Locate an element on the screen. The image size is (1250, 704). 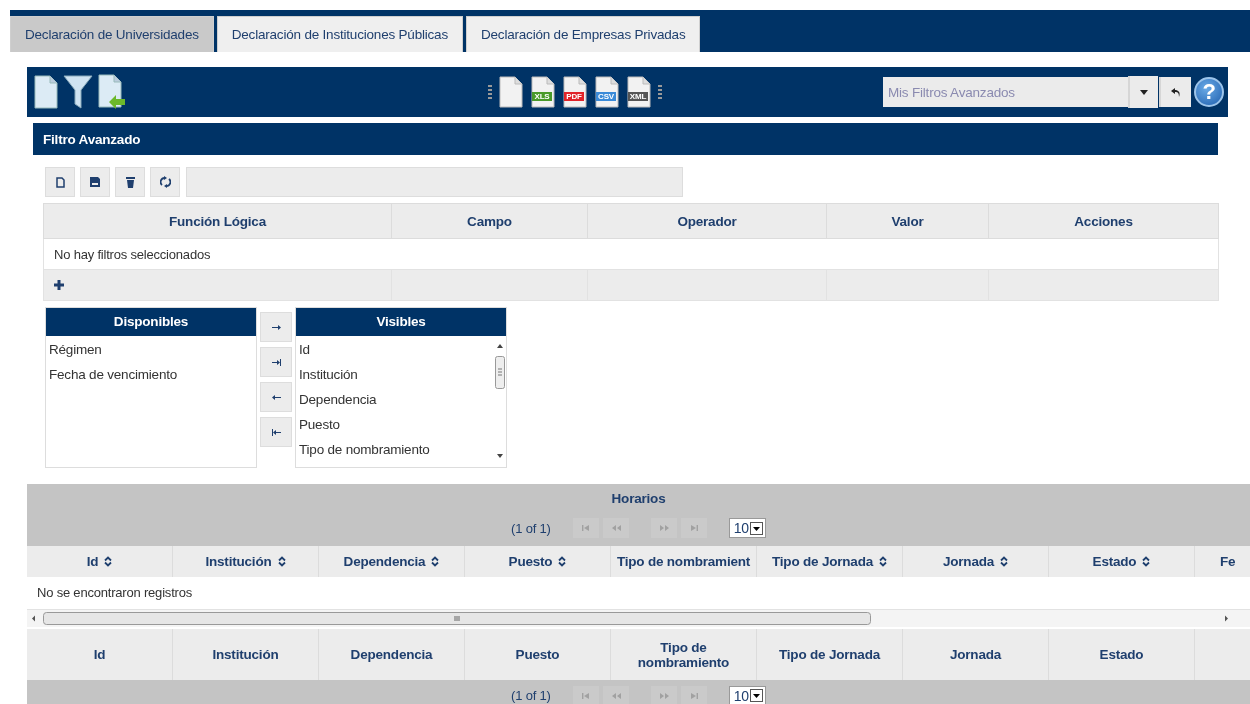
tab: Declaración de Empresas Privadas is located at coordinates (583, 34).